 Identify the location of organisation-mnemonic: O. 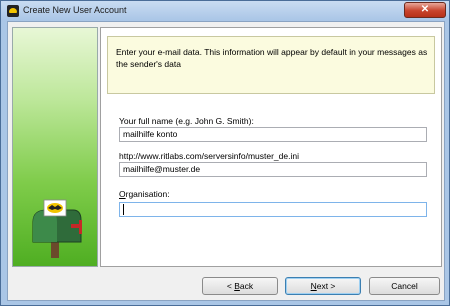
(122, 194).